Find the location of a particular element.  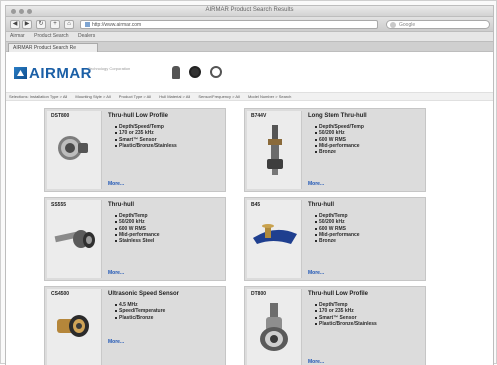

search-icon is located at coordinates (393, 25).